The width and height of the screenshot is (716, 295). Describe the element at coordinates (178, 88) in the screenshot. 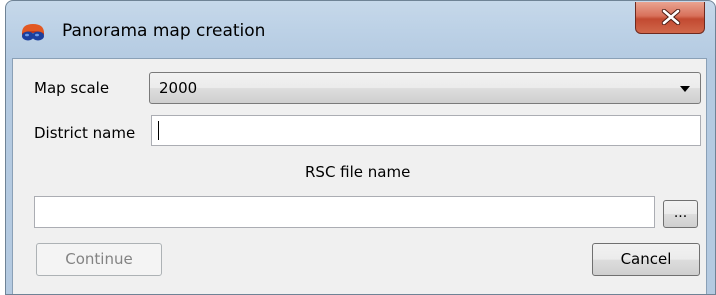

I see `map-scale-value: 2000` at that location.